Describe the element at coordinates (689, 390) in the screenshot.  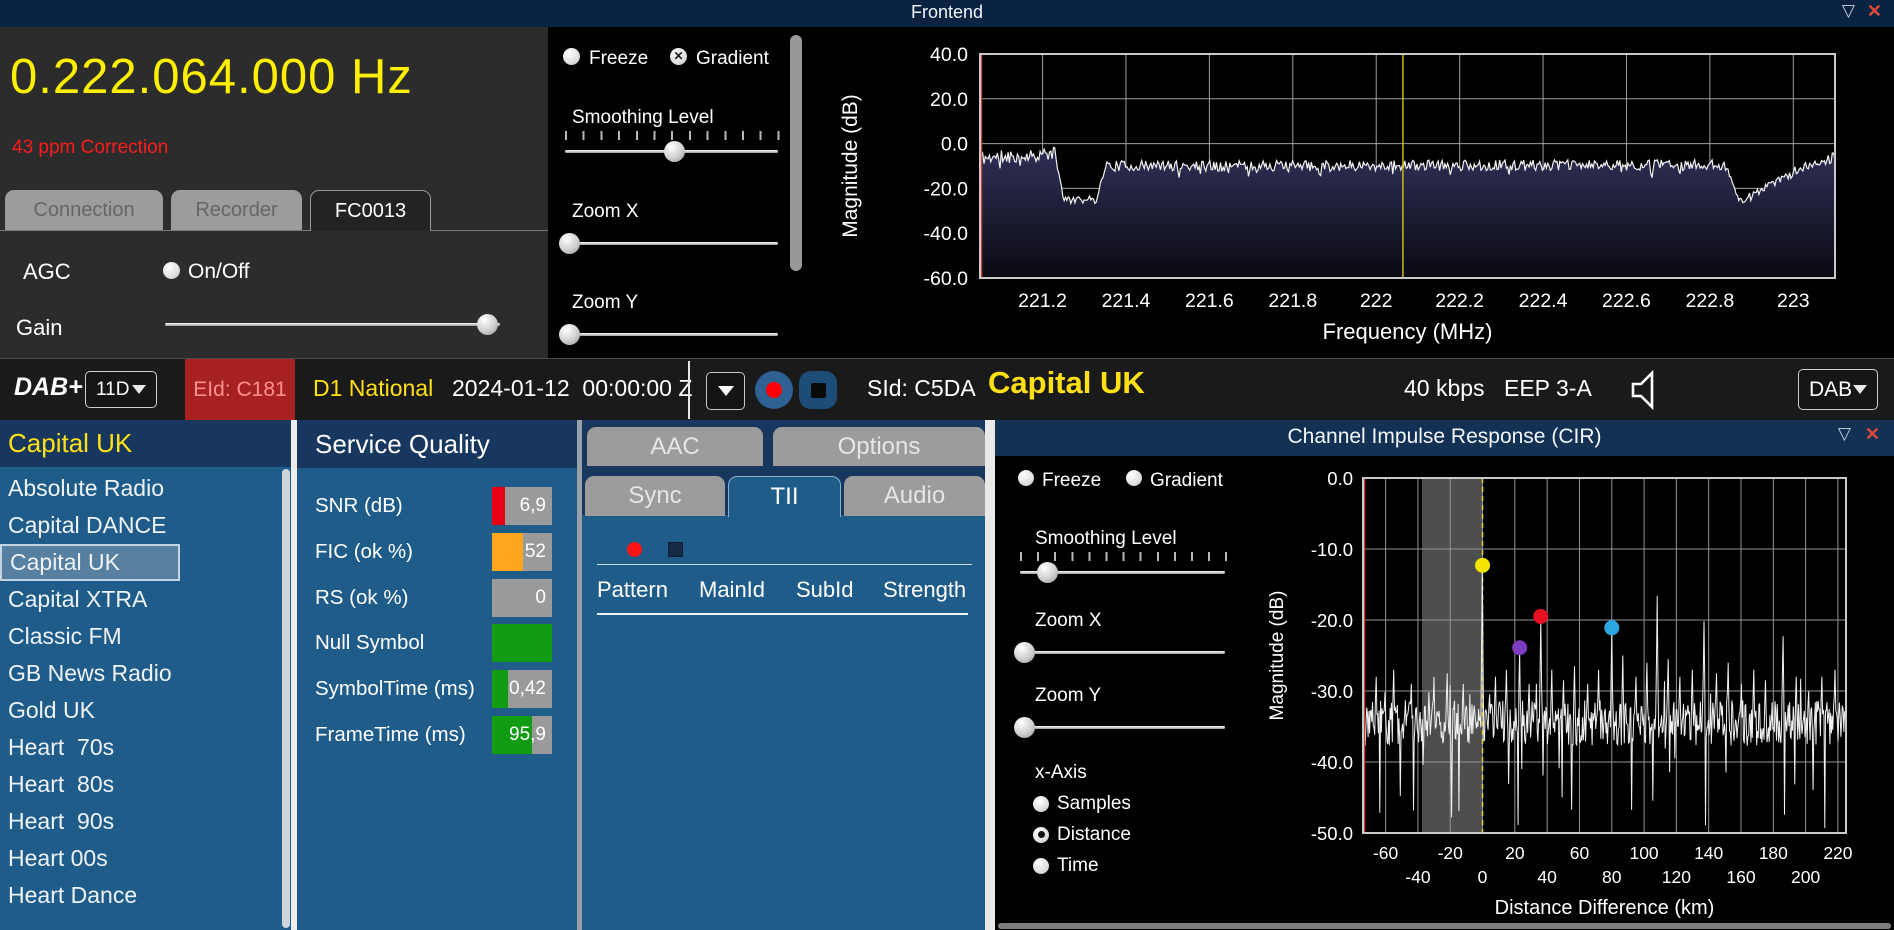
I see `bar-divider` at that location.